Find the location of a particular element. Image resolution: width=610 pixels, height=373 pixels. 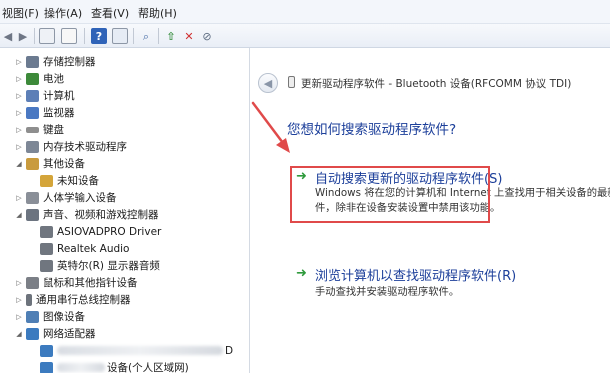

sound-icon is located at coordinates (32, 214).